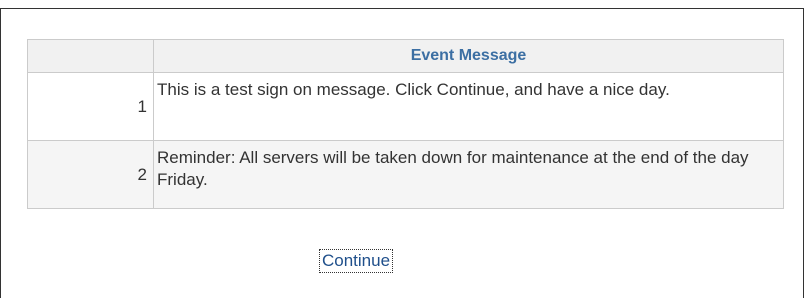 The height and width of the screenshot is (298, 806). What do you see at coordinates (356, 261) in the screenshot?
I see `continue-button: Continue` at bounding box center [356, 261].